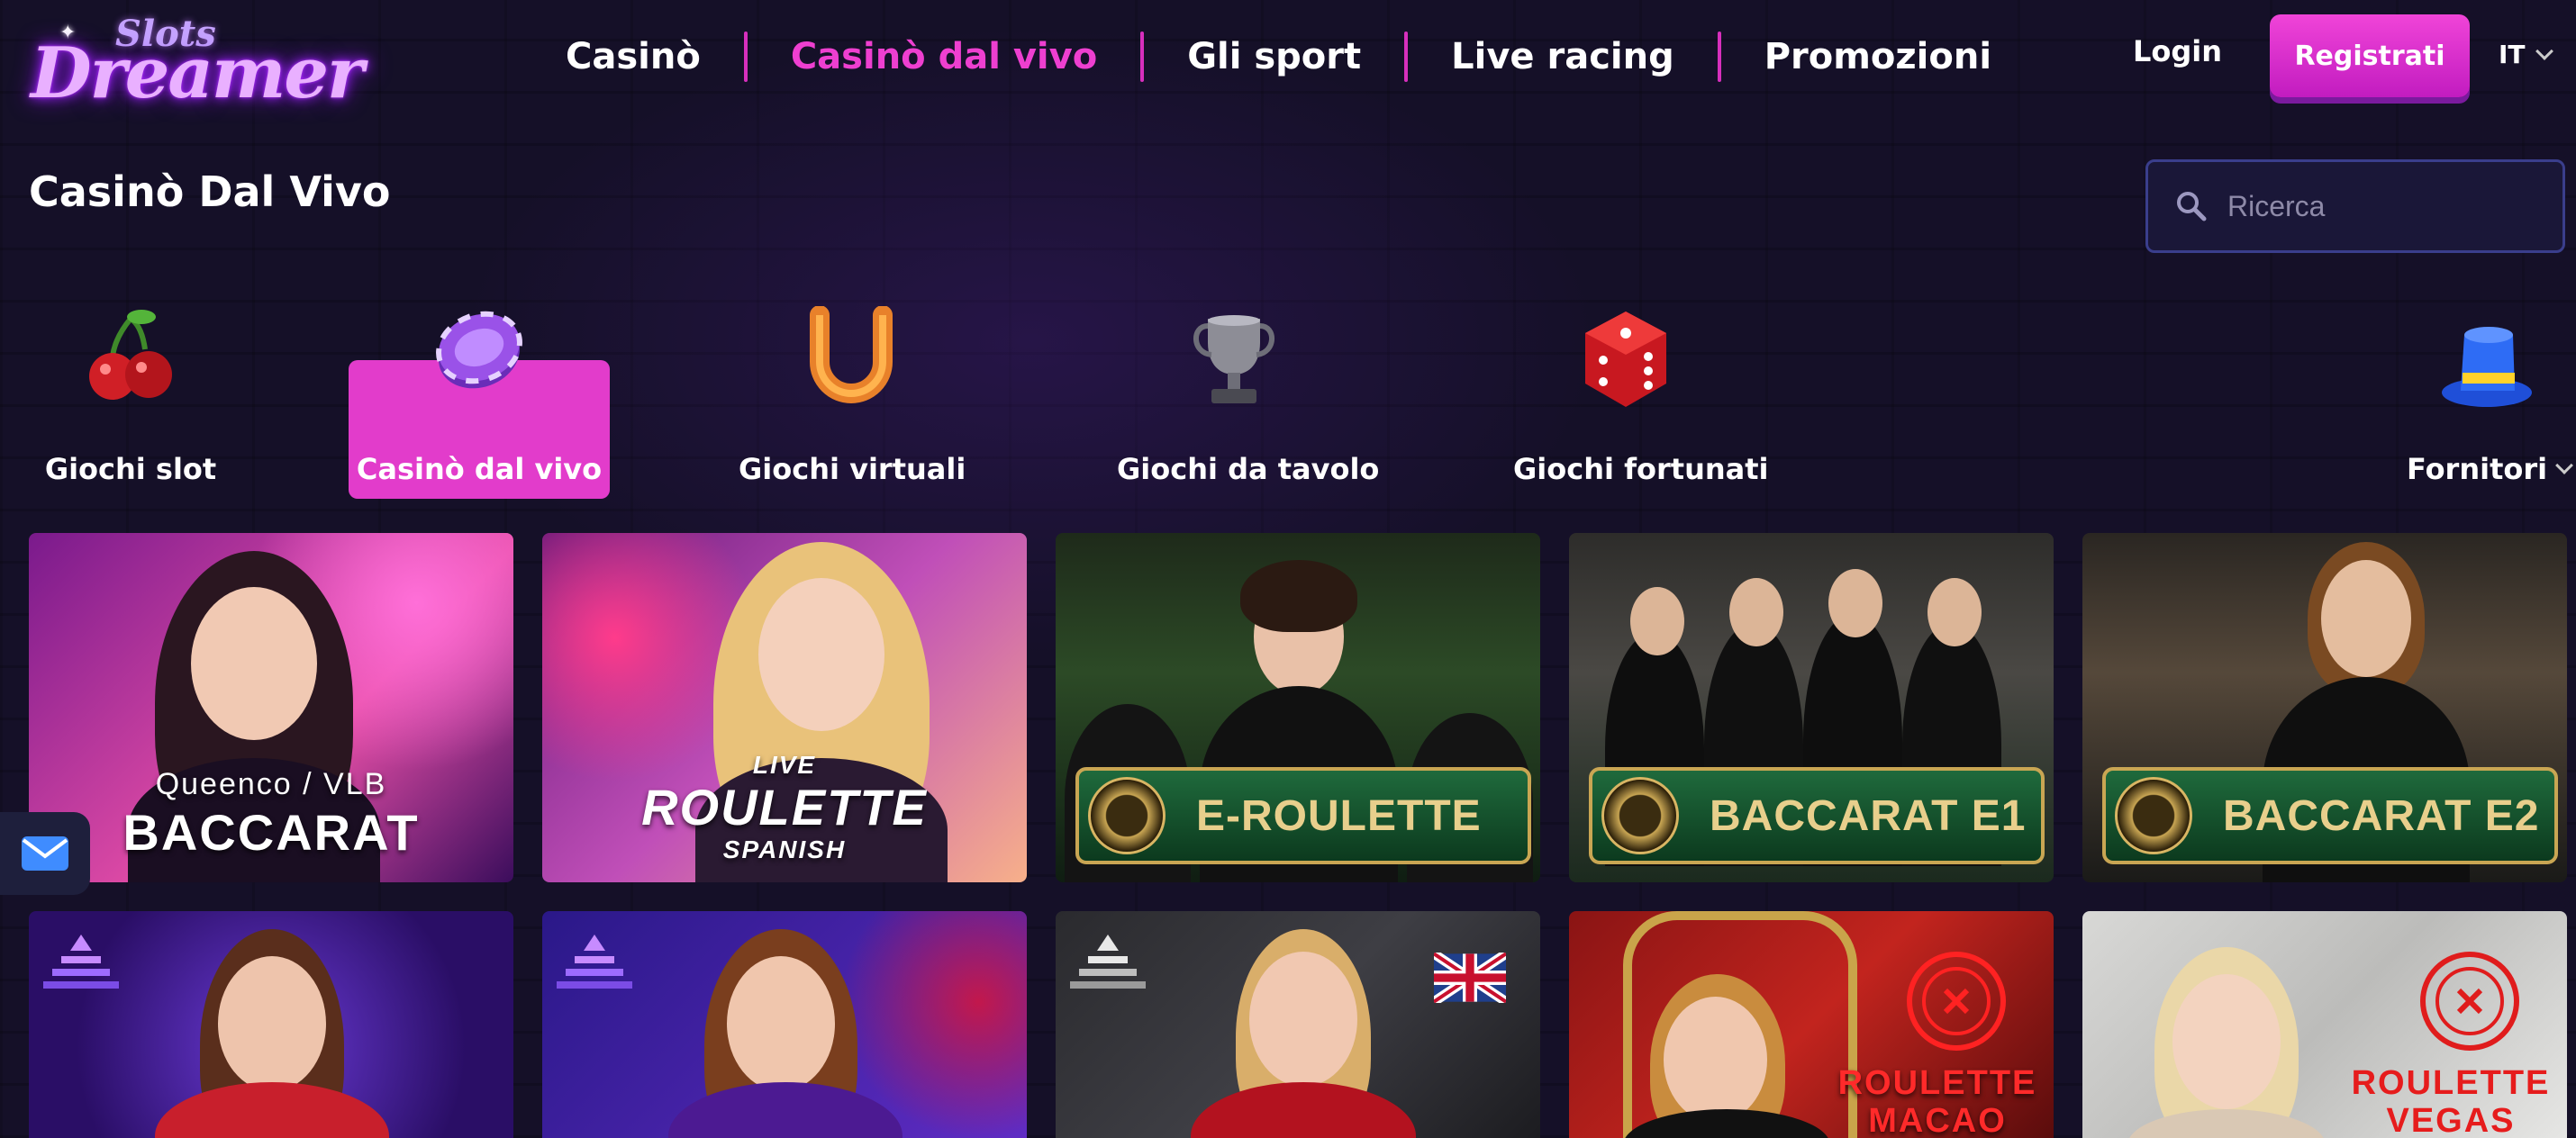  I want to click on nav-promotions: Promozioni, so click(1878, 57).